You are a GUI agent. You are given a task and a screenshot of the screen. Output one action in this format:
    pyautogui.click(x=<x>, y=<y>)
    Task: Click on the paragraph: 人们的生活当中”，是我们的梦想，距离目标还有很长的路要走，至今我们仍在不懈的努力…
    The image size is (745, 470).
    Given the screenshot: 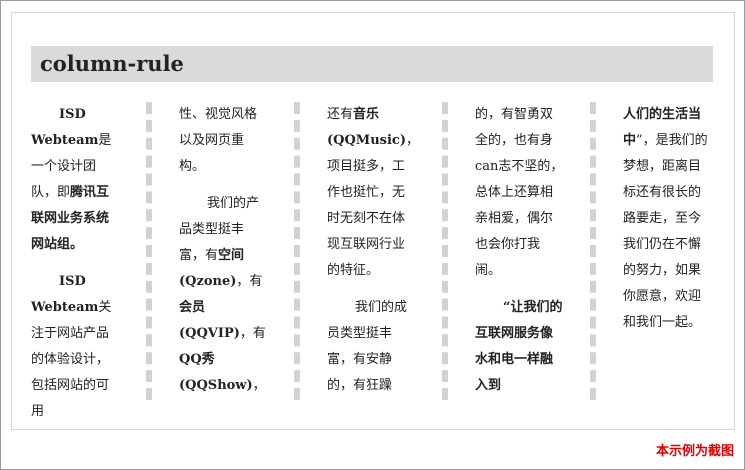 What is the action you would take?
    pyautogui.click(x=668, y=219)
    